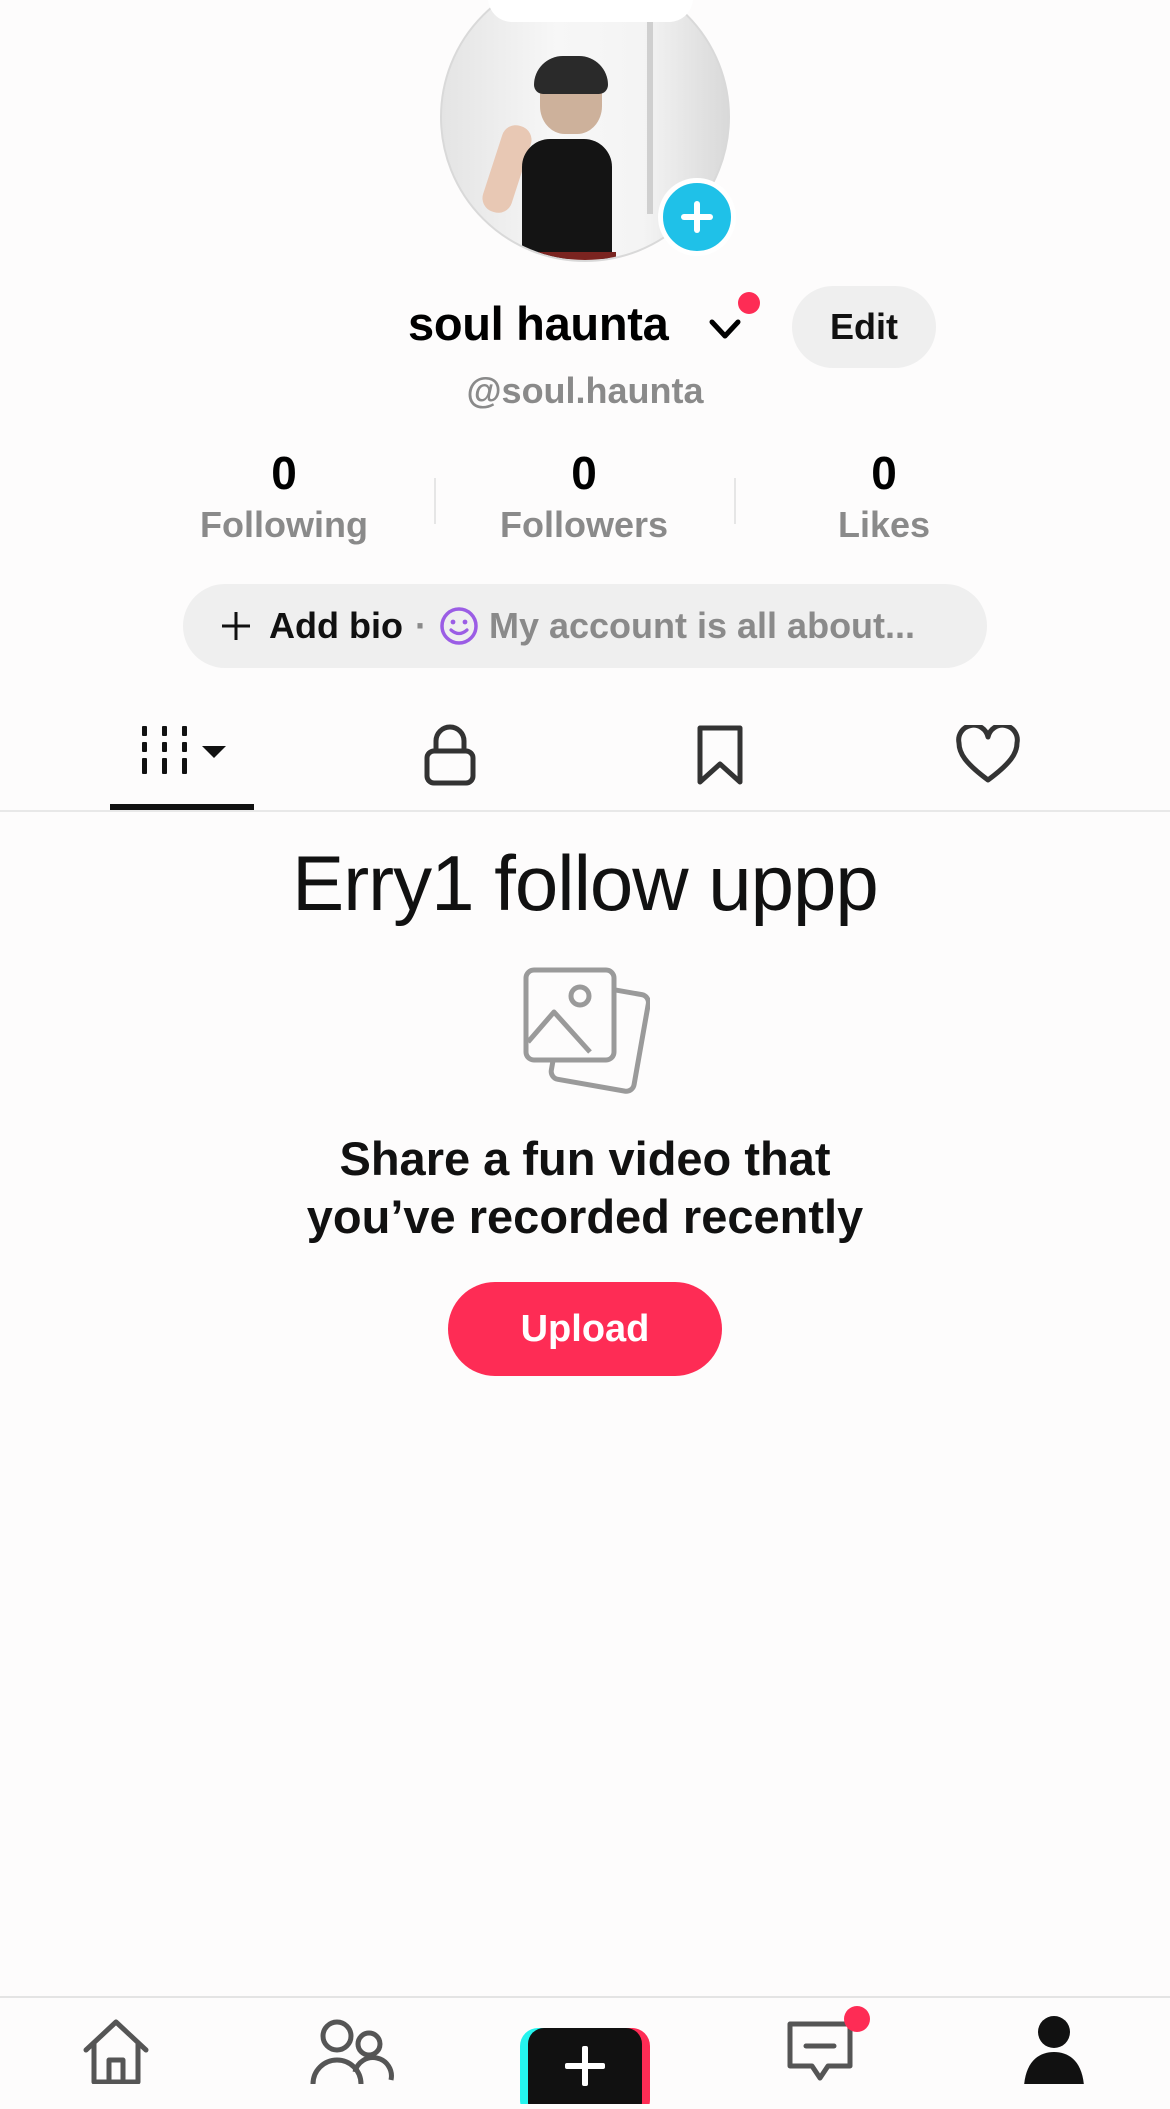  Describe the element at coordinates (585, 883) in the screenshot. I see `profile-headline: Erry1 follow uppp` at that location.